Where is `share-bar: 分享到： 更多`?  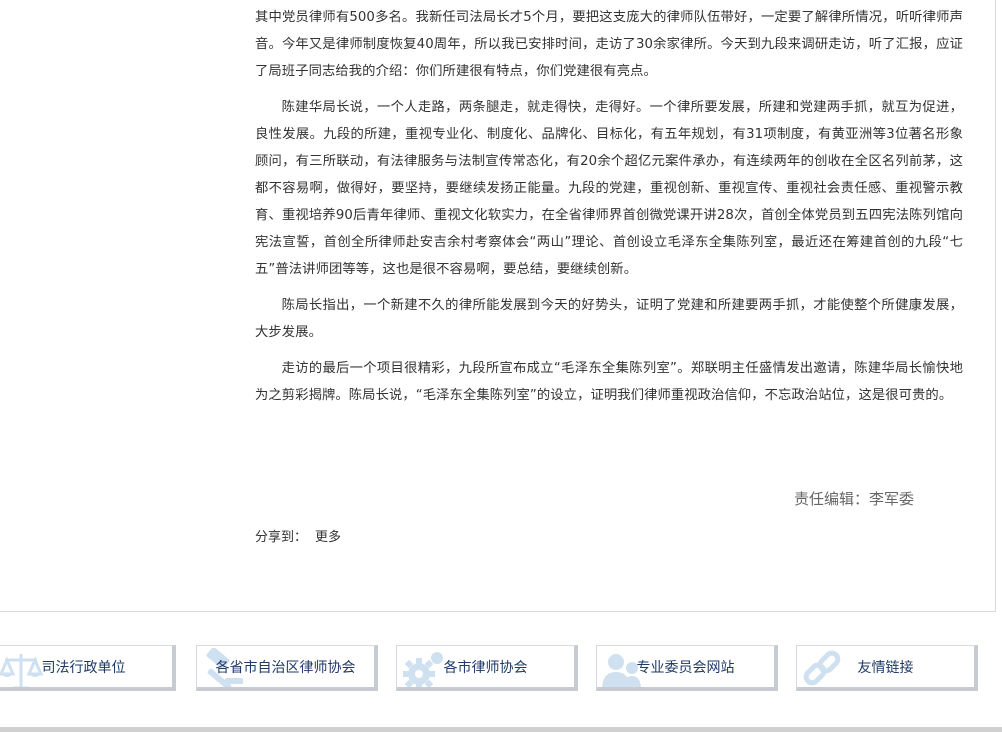 share-bar: 分享到： 更多 is located at coordinates (298, 535).